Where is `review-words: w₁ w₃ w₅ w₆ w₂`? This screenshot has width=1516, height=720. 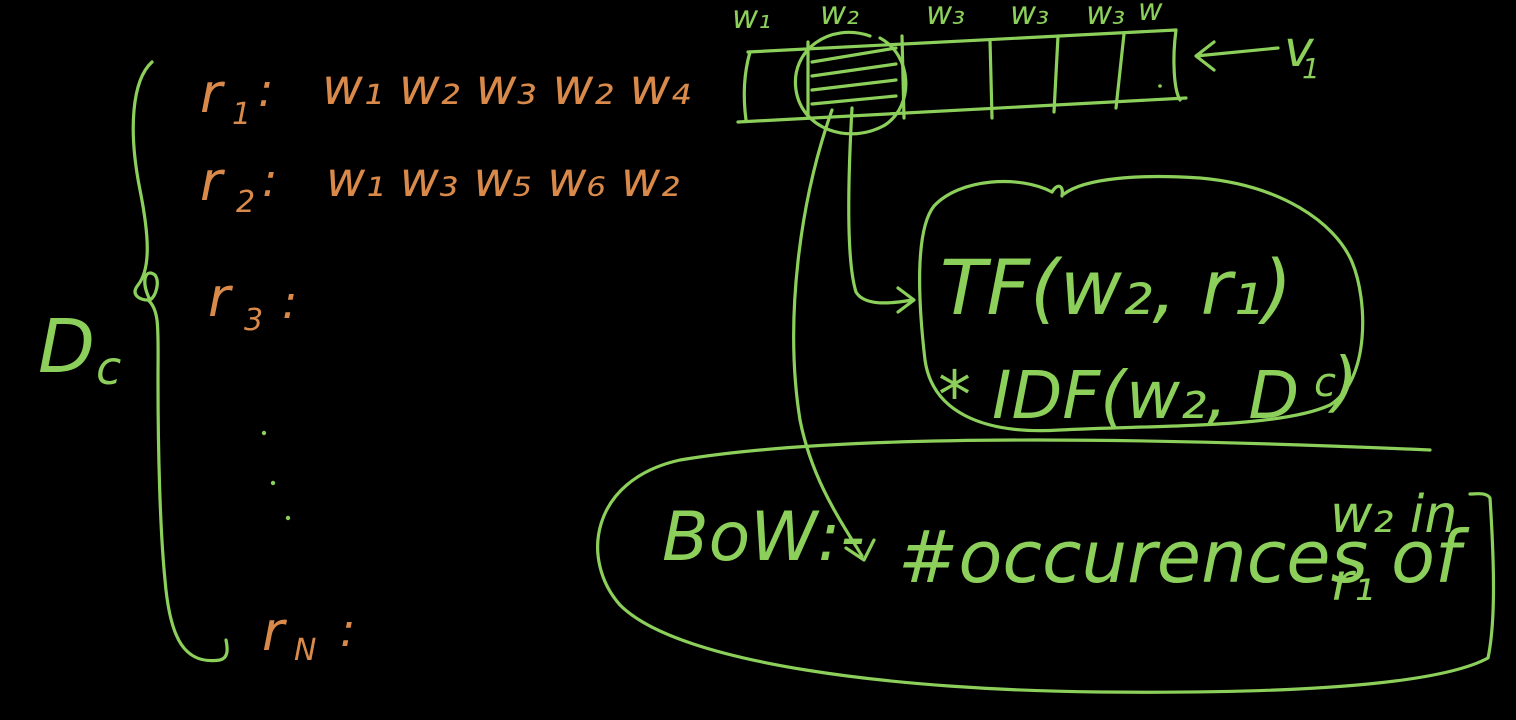
review-words: w₁ w₃ w₅ w₆ w₂ is located at coordinates (503, 180).